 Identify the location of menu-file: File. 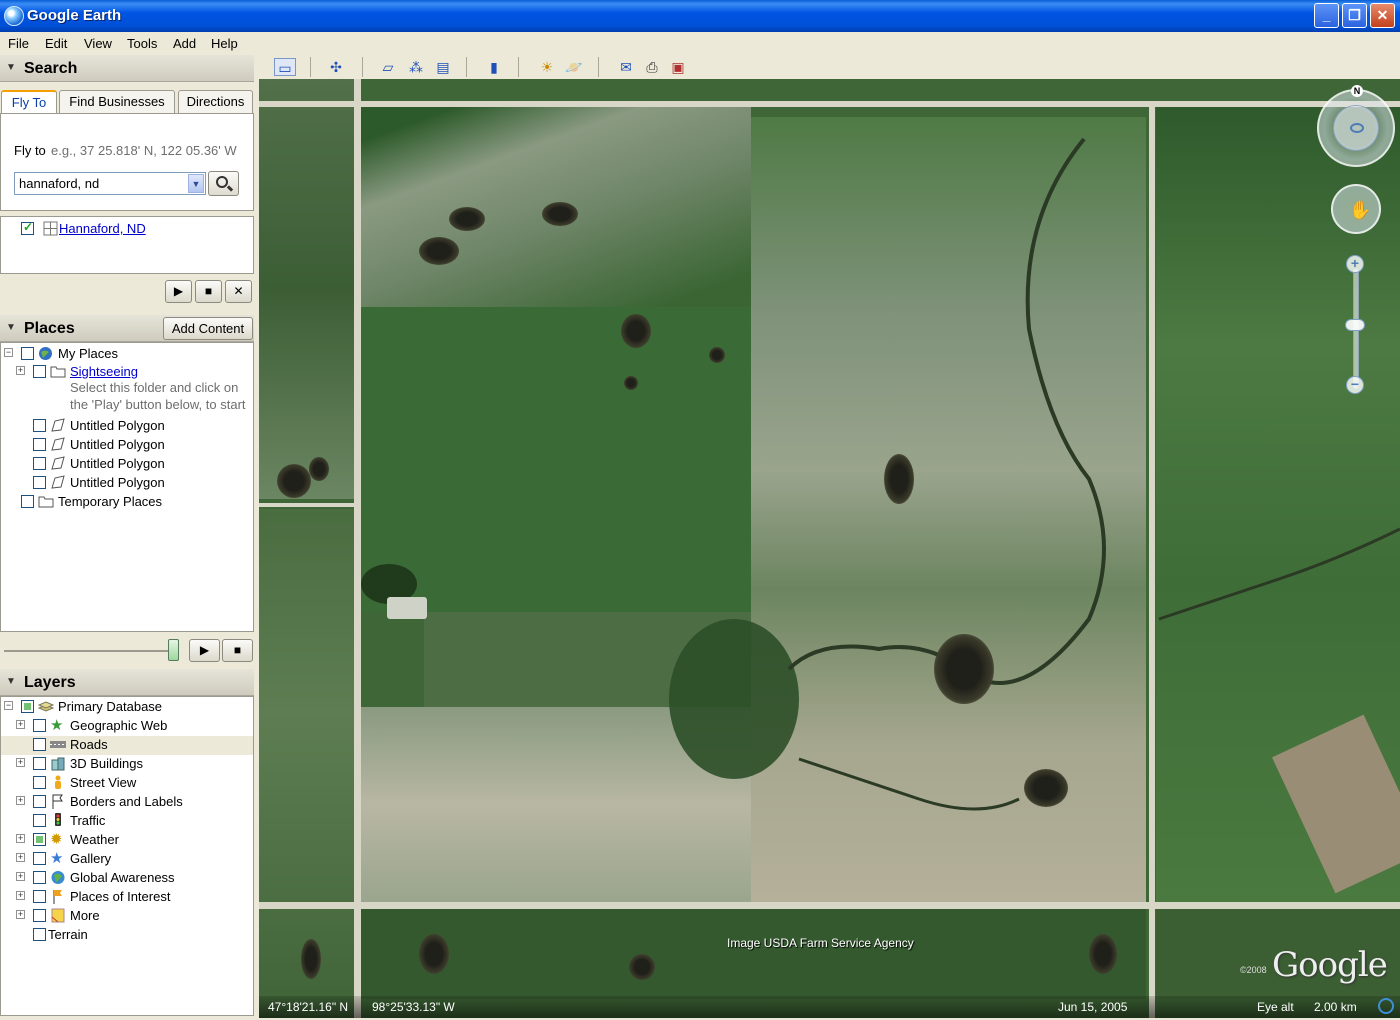
(18, 43).